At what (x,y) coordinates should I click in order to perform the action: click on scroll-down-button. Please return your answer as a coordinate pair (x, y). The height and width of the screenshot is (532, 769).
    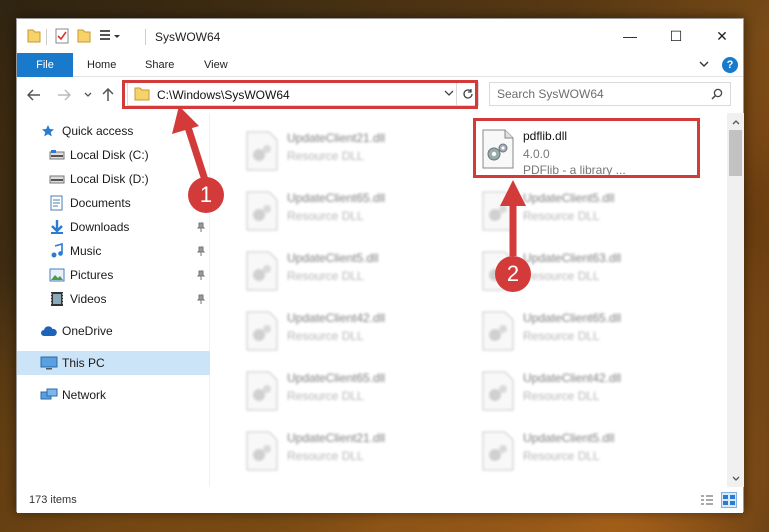
    Looking at the image, I should click on (735, 478).